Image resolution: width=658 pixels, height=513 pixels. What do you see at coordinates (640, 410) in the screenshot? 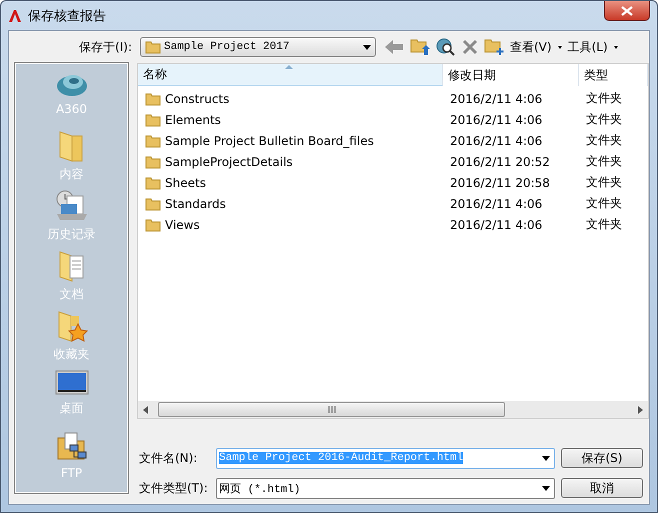
I see `scroll-right-icon` at bounding box center [640, 410].